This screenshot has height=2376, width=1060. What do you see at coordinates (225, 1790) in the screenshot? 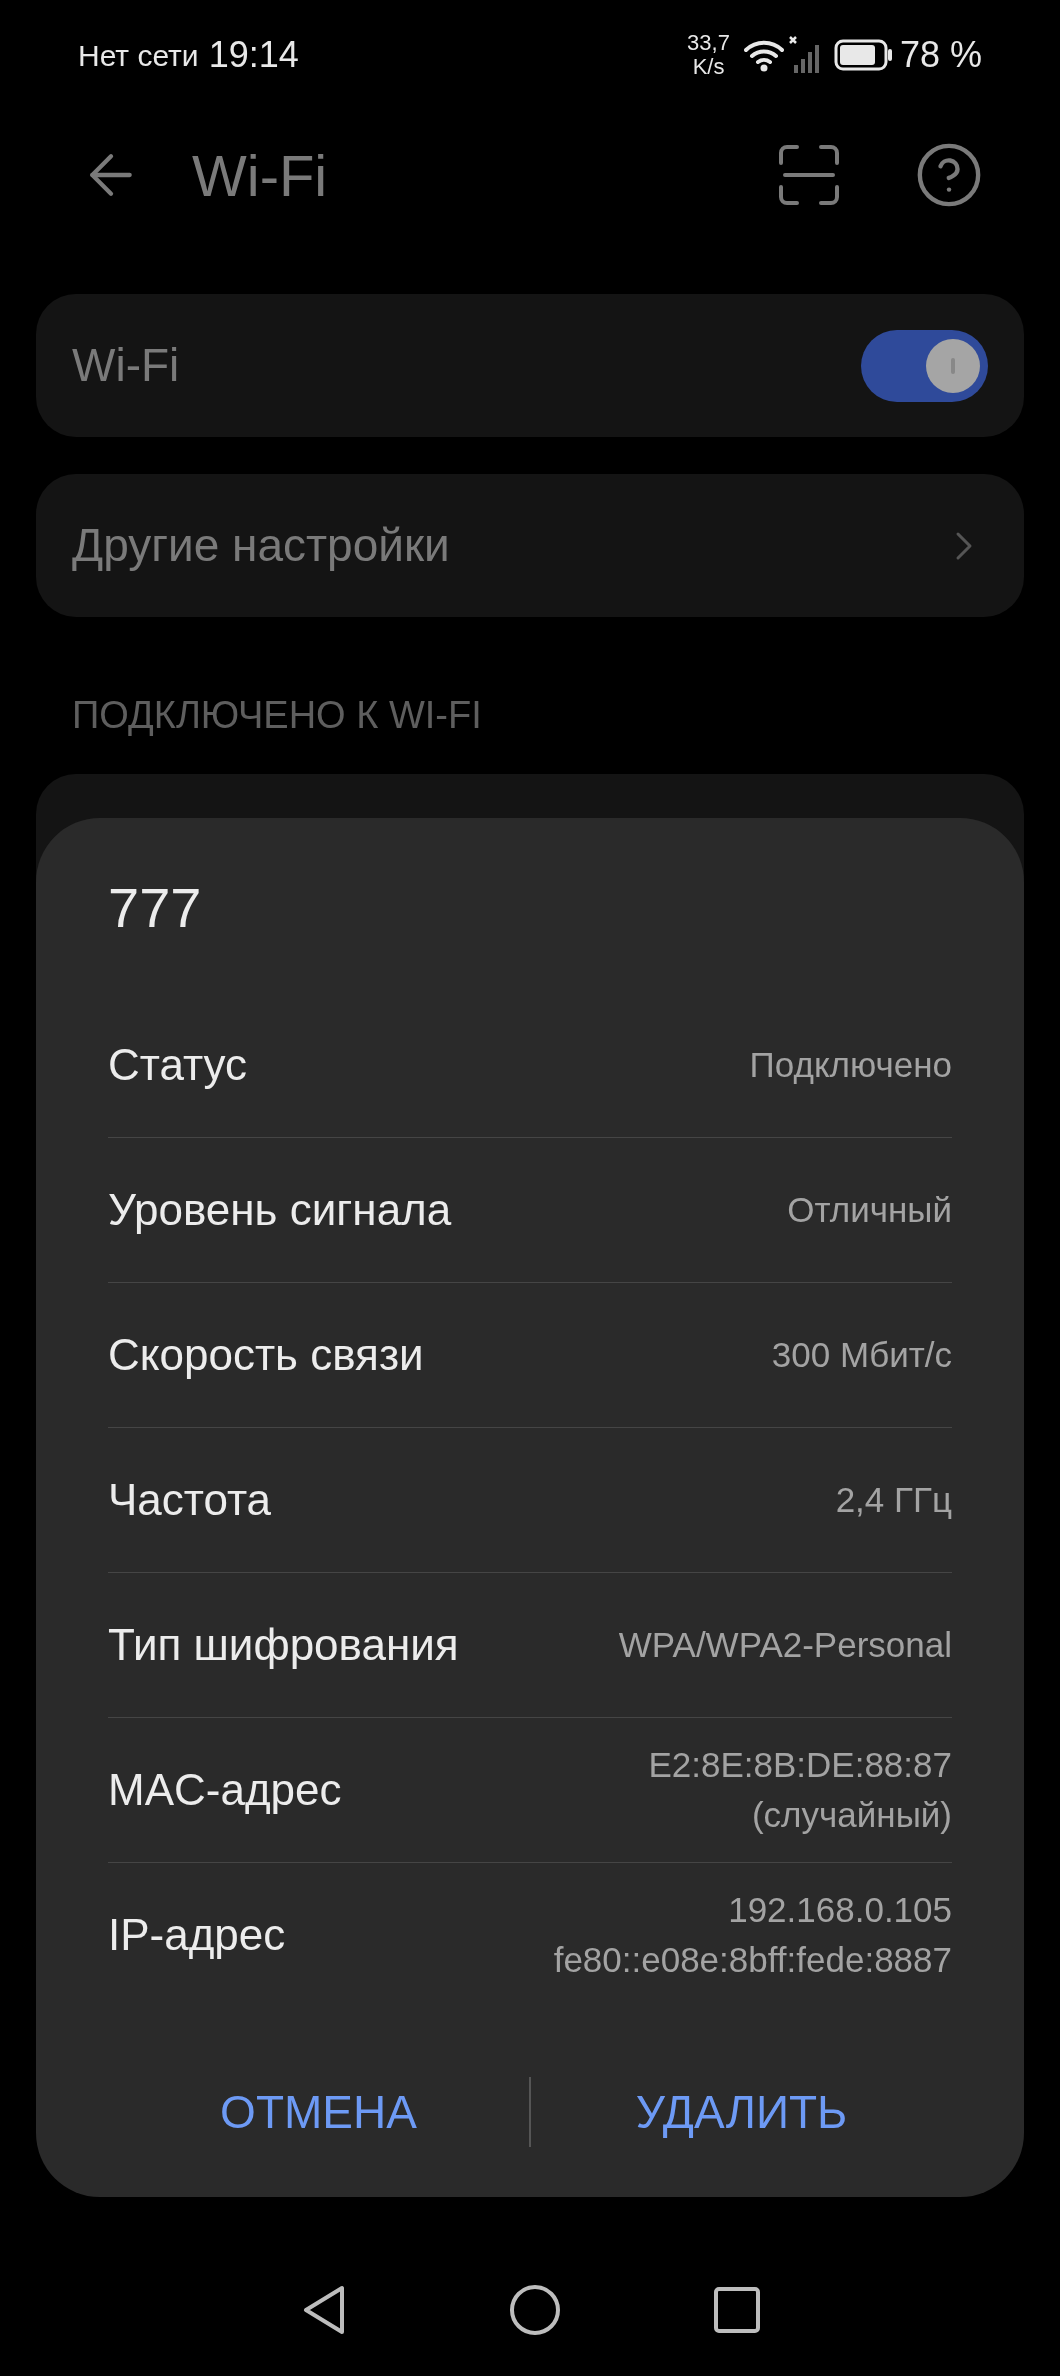
I see `detail-label: MAC-адрес` at bounding box center [225, 1790].